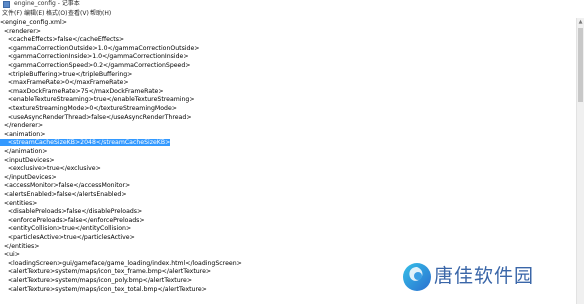  Describe the element at coordinates (47, 3) in the screenshot. I see `window-title: engine_config - 记事本` at that location.